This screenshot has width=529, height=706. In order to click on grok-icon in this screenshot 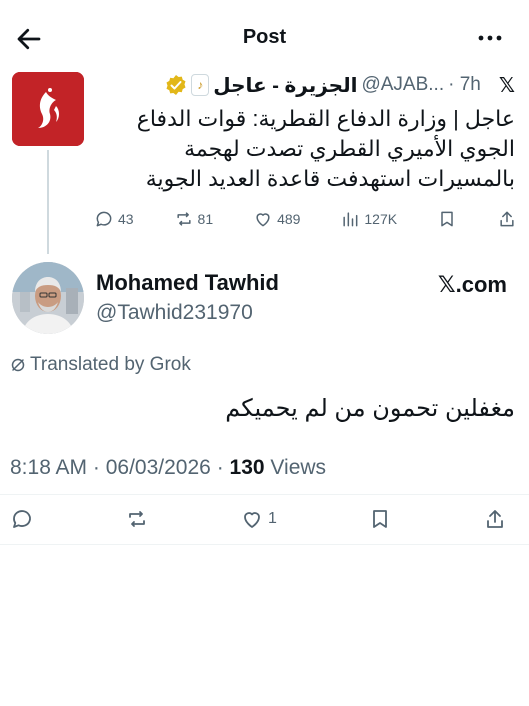, I will do `click(18, 365)`.